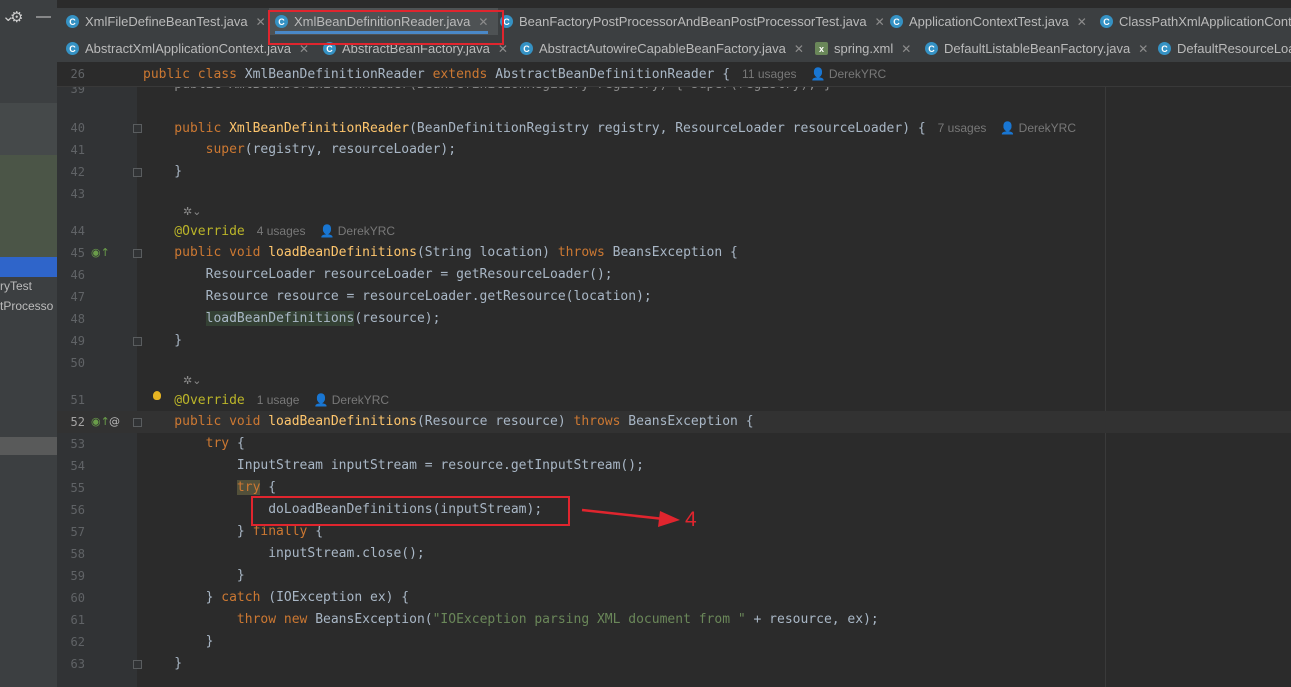 The width and height of the screenshot is (1291, 687). I want to click on keyword: public class, so click(194, 74).